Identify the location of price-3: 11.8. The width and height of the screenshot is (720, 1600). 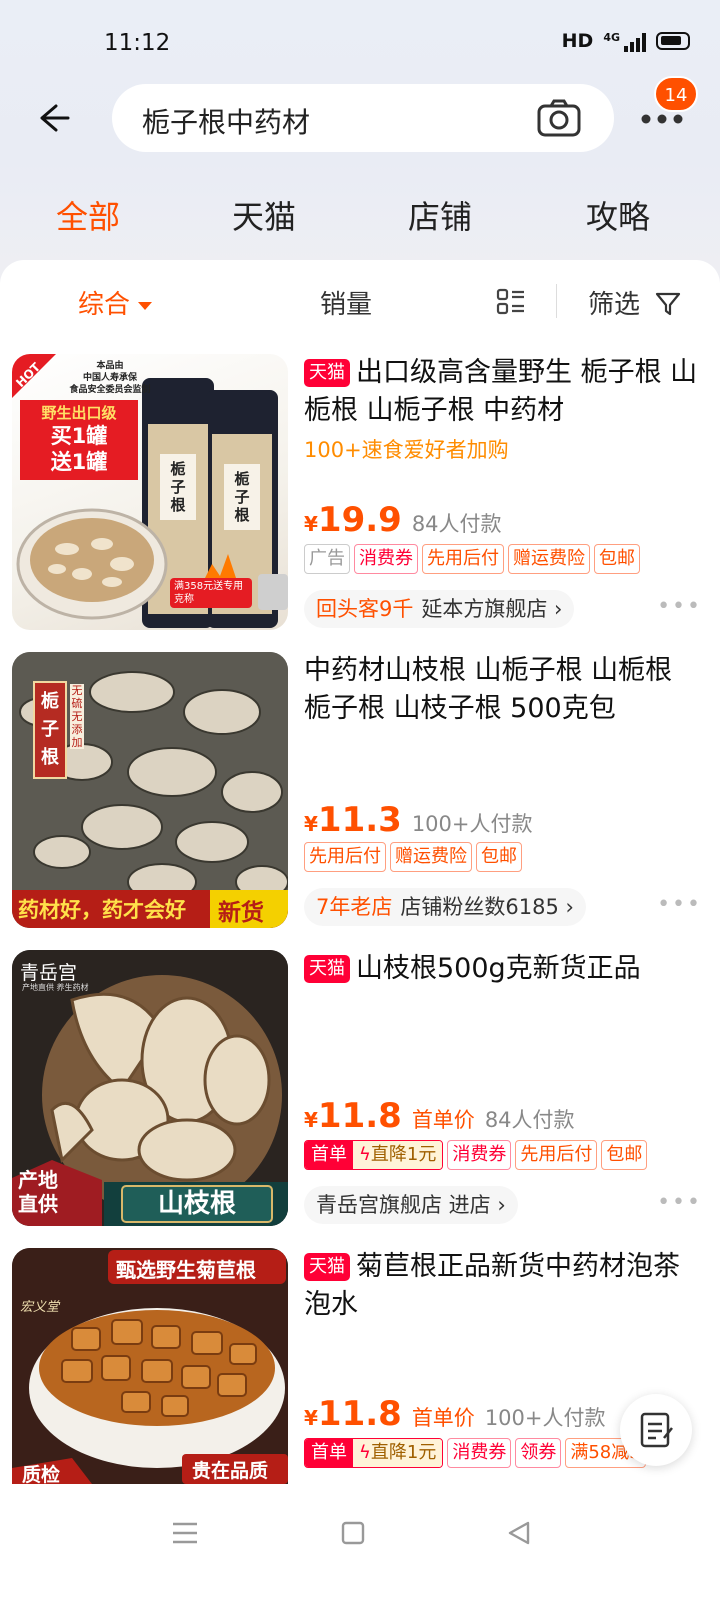
(359, 1116).